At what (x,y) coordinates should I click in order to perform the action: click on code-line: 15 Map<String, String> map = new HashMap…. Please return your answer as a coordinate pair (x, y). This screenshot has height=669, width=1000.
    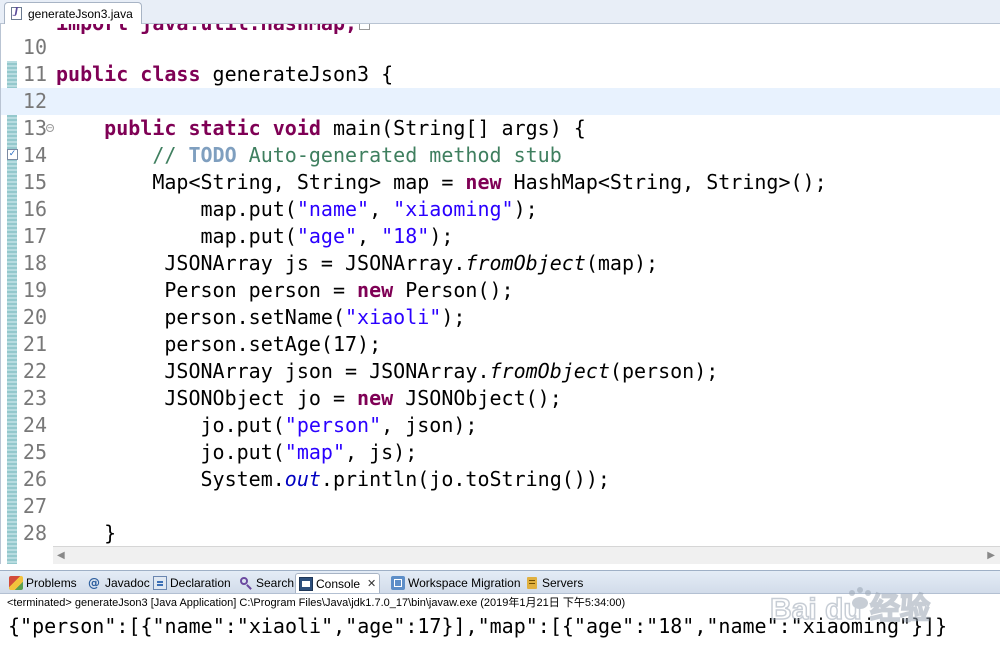
    Looking at the image, I should click on (500, 182).